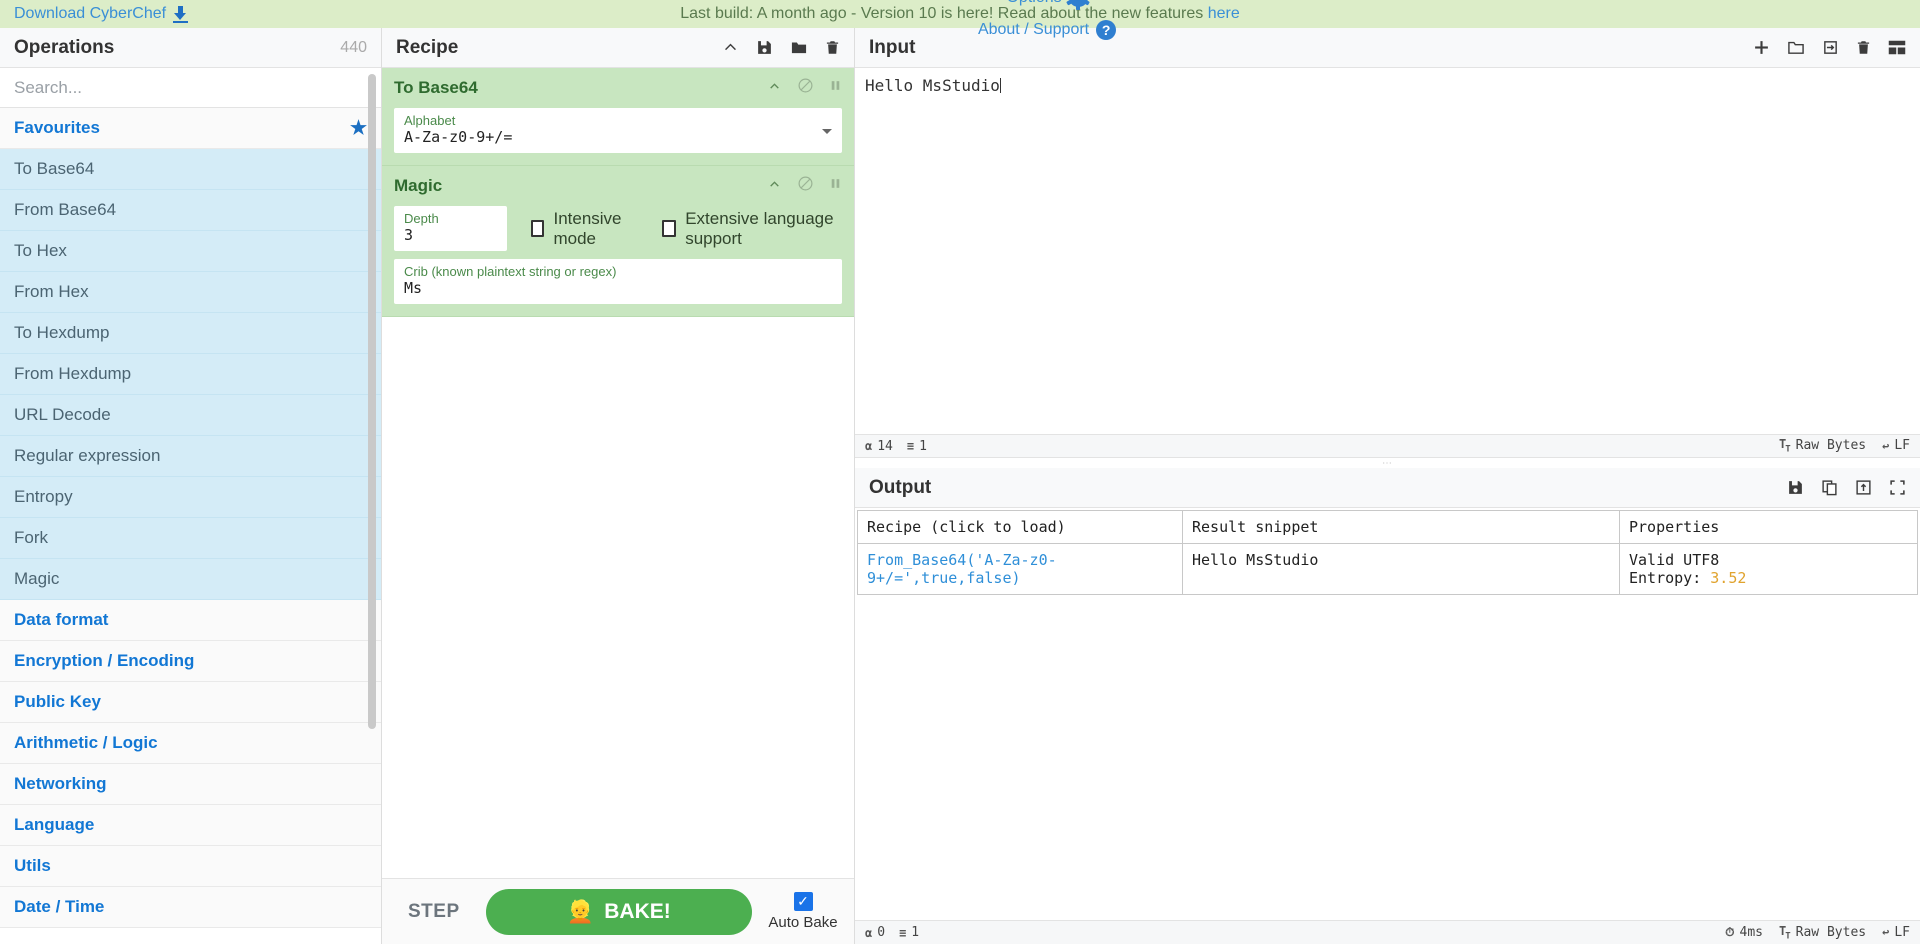  I want to click on arg-alphabet-value: A-Za-z0-9+/=, so click(458, 137).